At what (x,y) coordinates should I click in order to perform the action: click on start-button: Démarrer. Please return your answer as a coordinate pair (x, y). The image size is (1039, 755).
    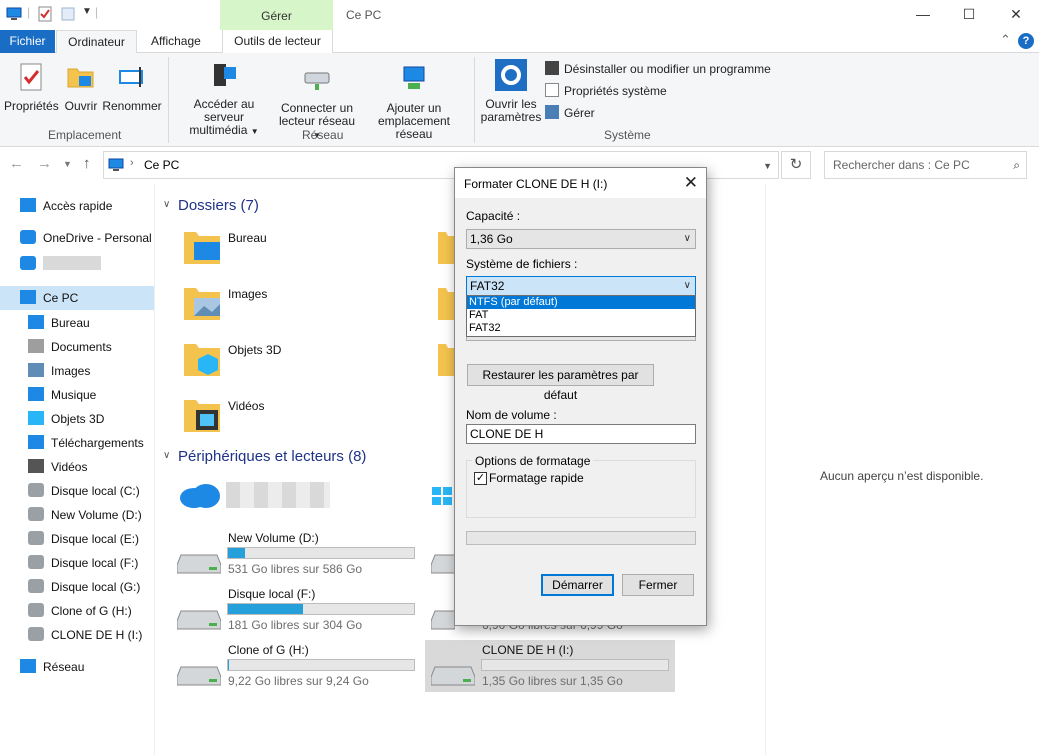
    Looking at the image, I should click on (577, 585).